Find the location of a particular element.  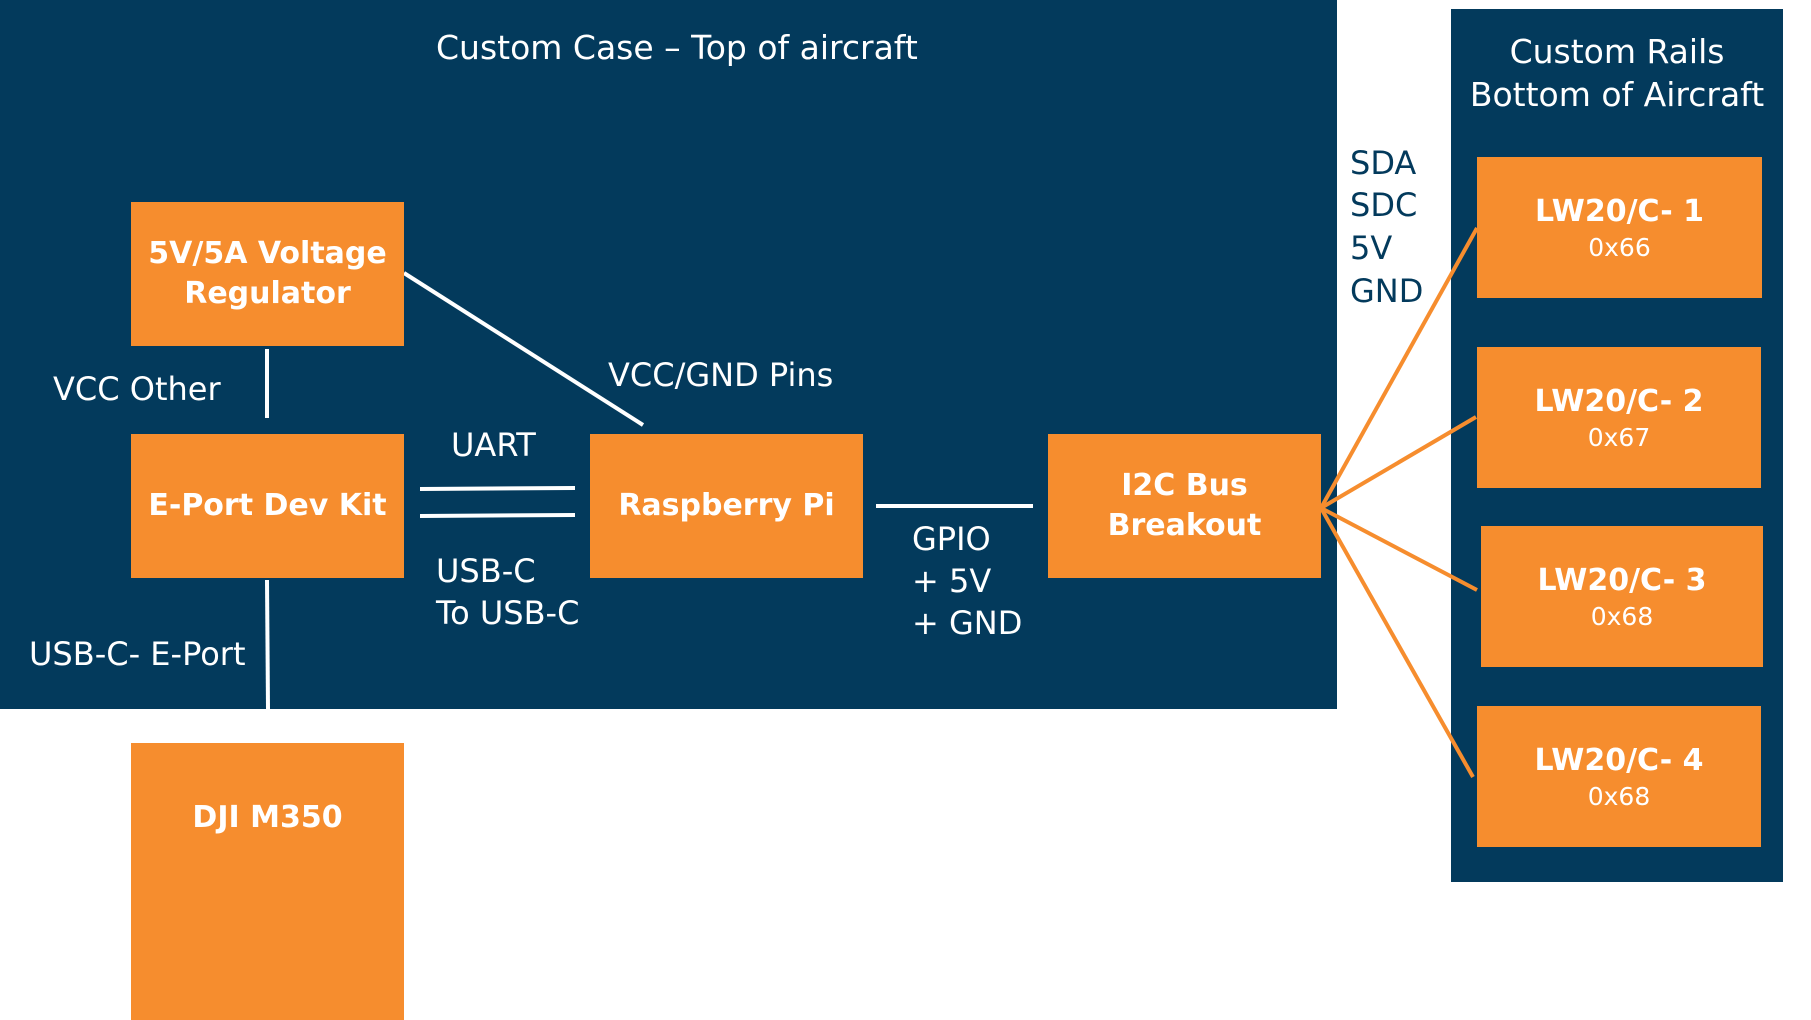

sensor-name: LW20/C- 4 is located at coordinates (1619, 760).